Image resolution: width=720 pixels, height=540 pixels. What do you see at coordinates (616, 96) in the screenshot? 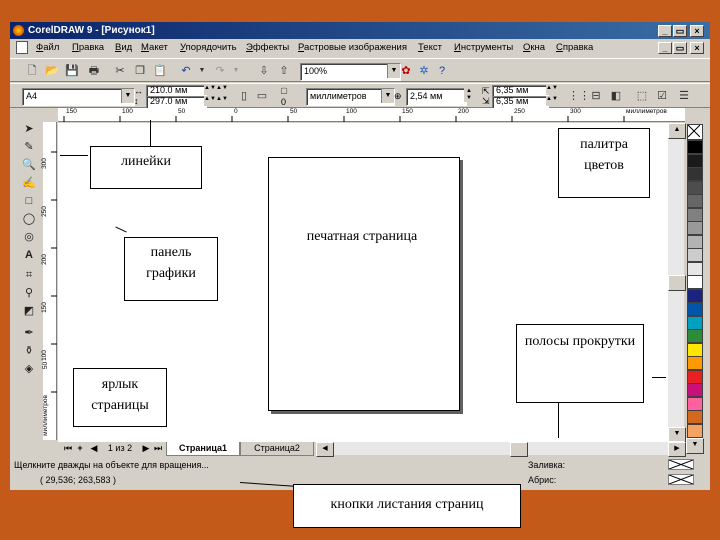
I see `snap-to-objects-icon: ◧` at bounding box center [616, 96].